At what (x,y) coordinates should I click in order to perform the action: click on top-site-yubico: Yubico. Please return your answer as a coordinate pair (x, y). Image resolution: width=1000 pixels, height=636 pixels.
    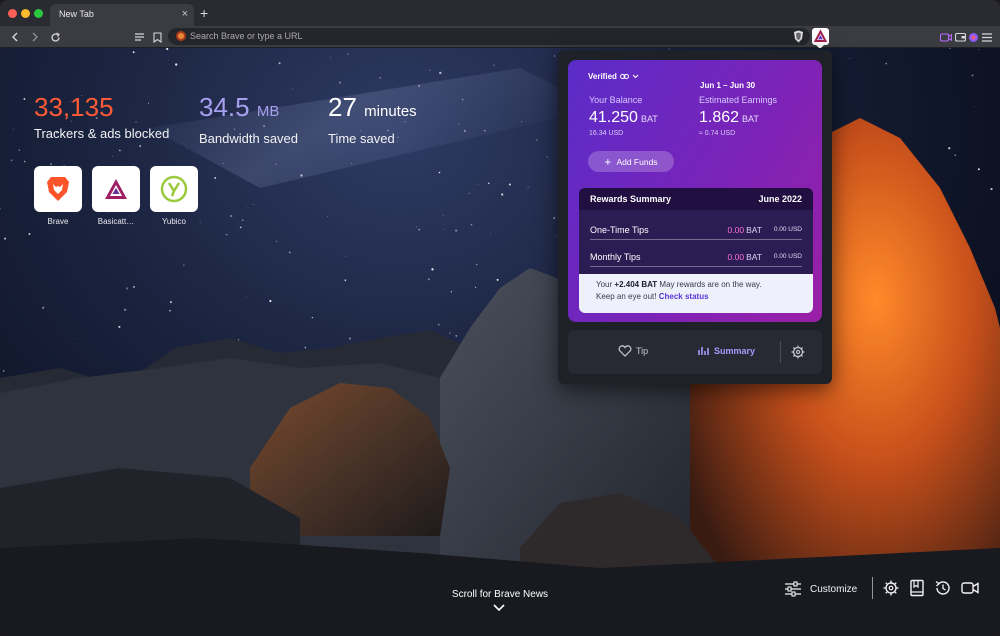
    Looking at the image, I should click on (174, 196).